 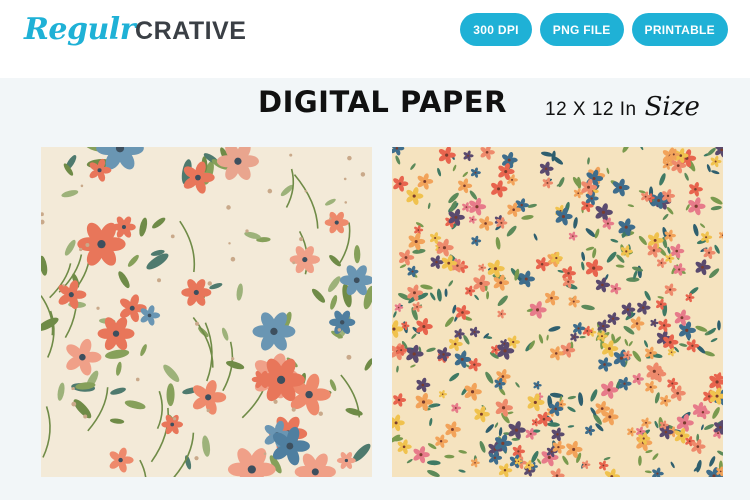 I want to click on brand-logo: Regulr CRATIVE, so click(x=135, y=32).